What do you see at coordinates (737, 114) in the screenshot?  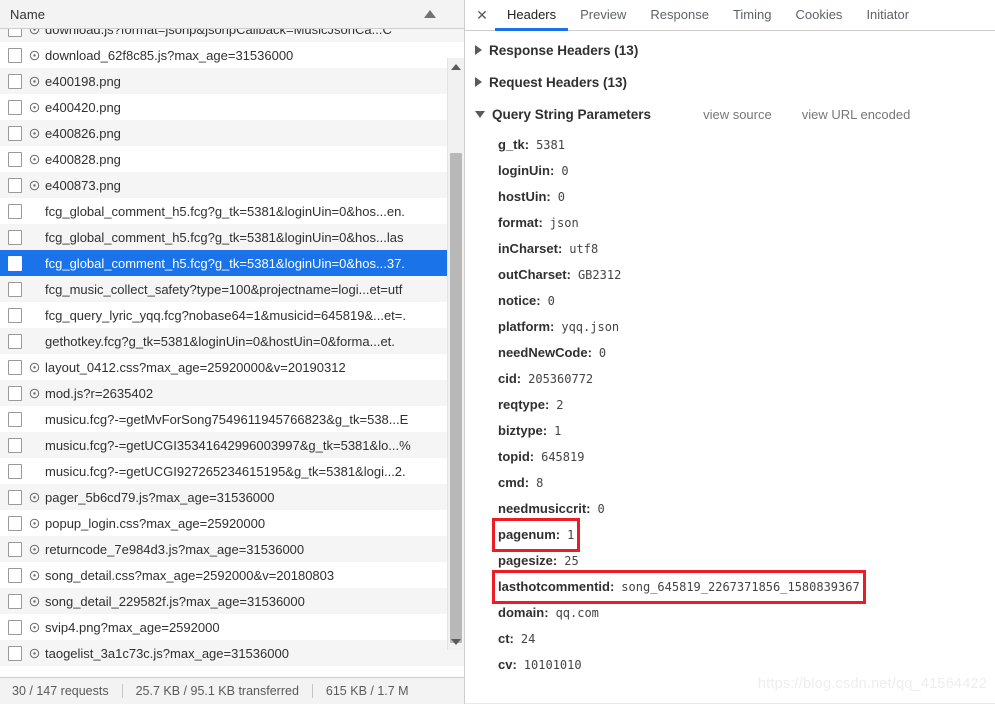 I see `view-source-link: view source` at bounding box center [737, 114].